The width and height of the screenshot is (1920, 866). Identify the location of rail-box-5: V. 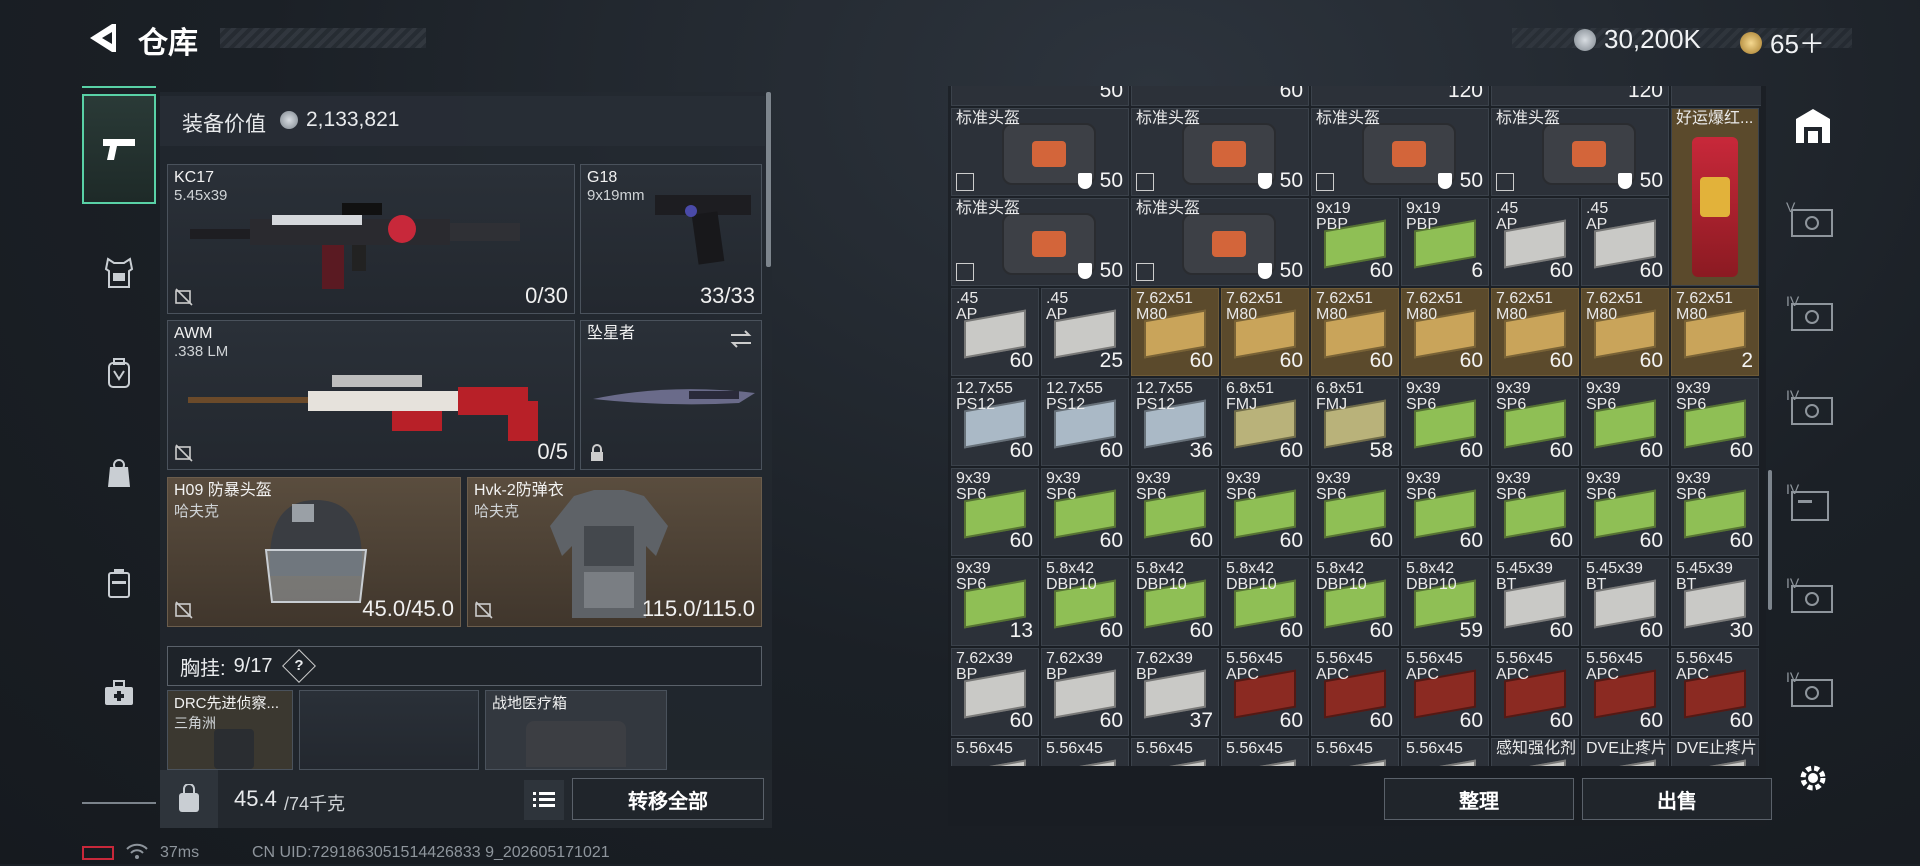
(1813, 218).